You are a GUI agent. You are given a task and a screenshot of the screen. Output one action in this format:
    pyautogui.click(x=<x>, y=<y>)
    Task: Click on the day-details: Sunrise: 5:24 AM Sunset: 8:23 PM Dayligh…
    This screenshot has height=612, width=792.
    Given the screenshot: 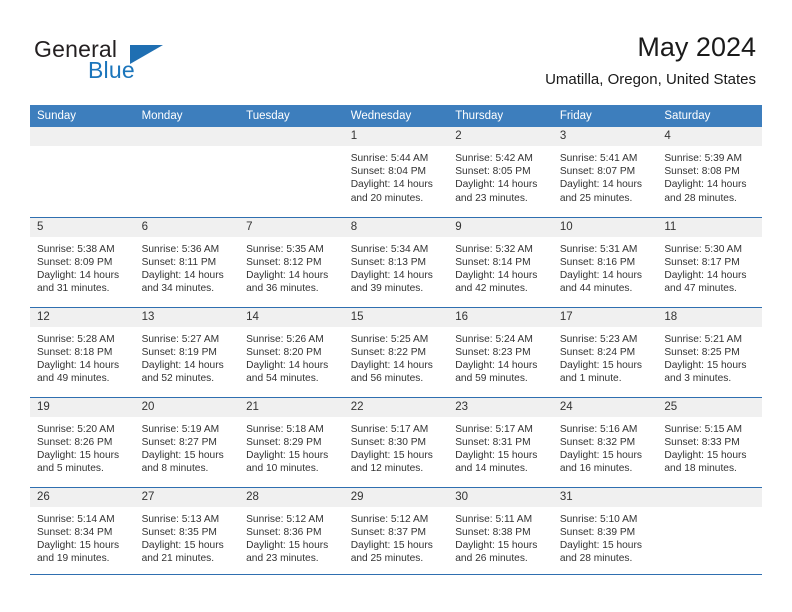 What is the action you would take?
    pyautogui.click(x=500, y=356)
    